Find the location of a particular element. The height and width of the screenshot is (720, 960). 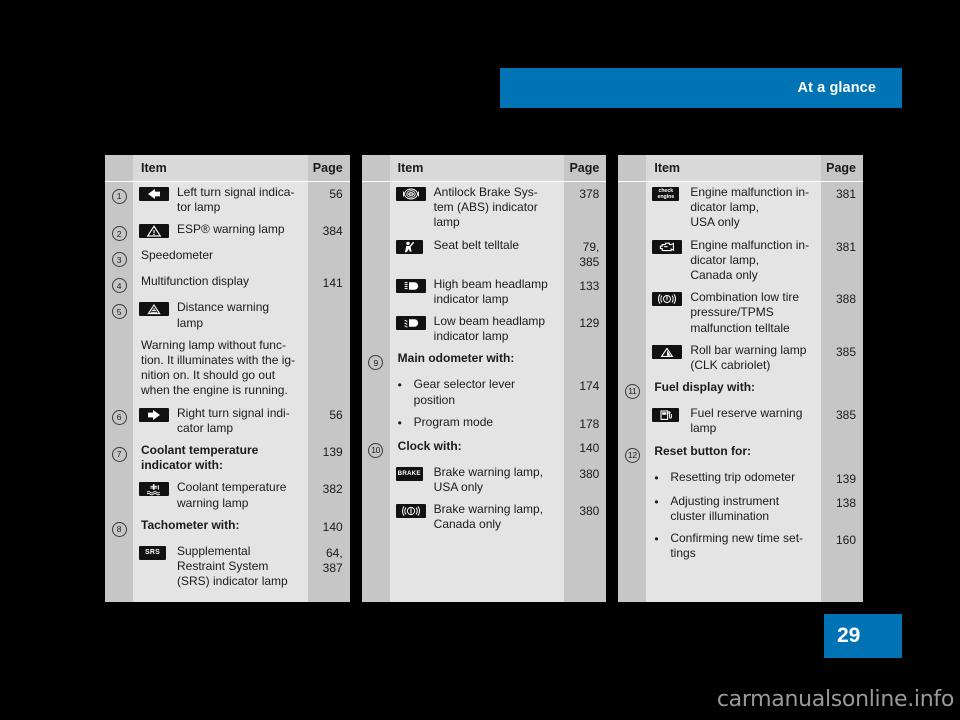

header-item-cell: Item is located at coordinates (220, 168).